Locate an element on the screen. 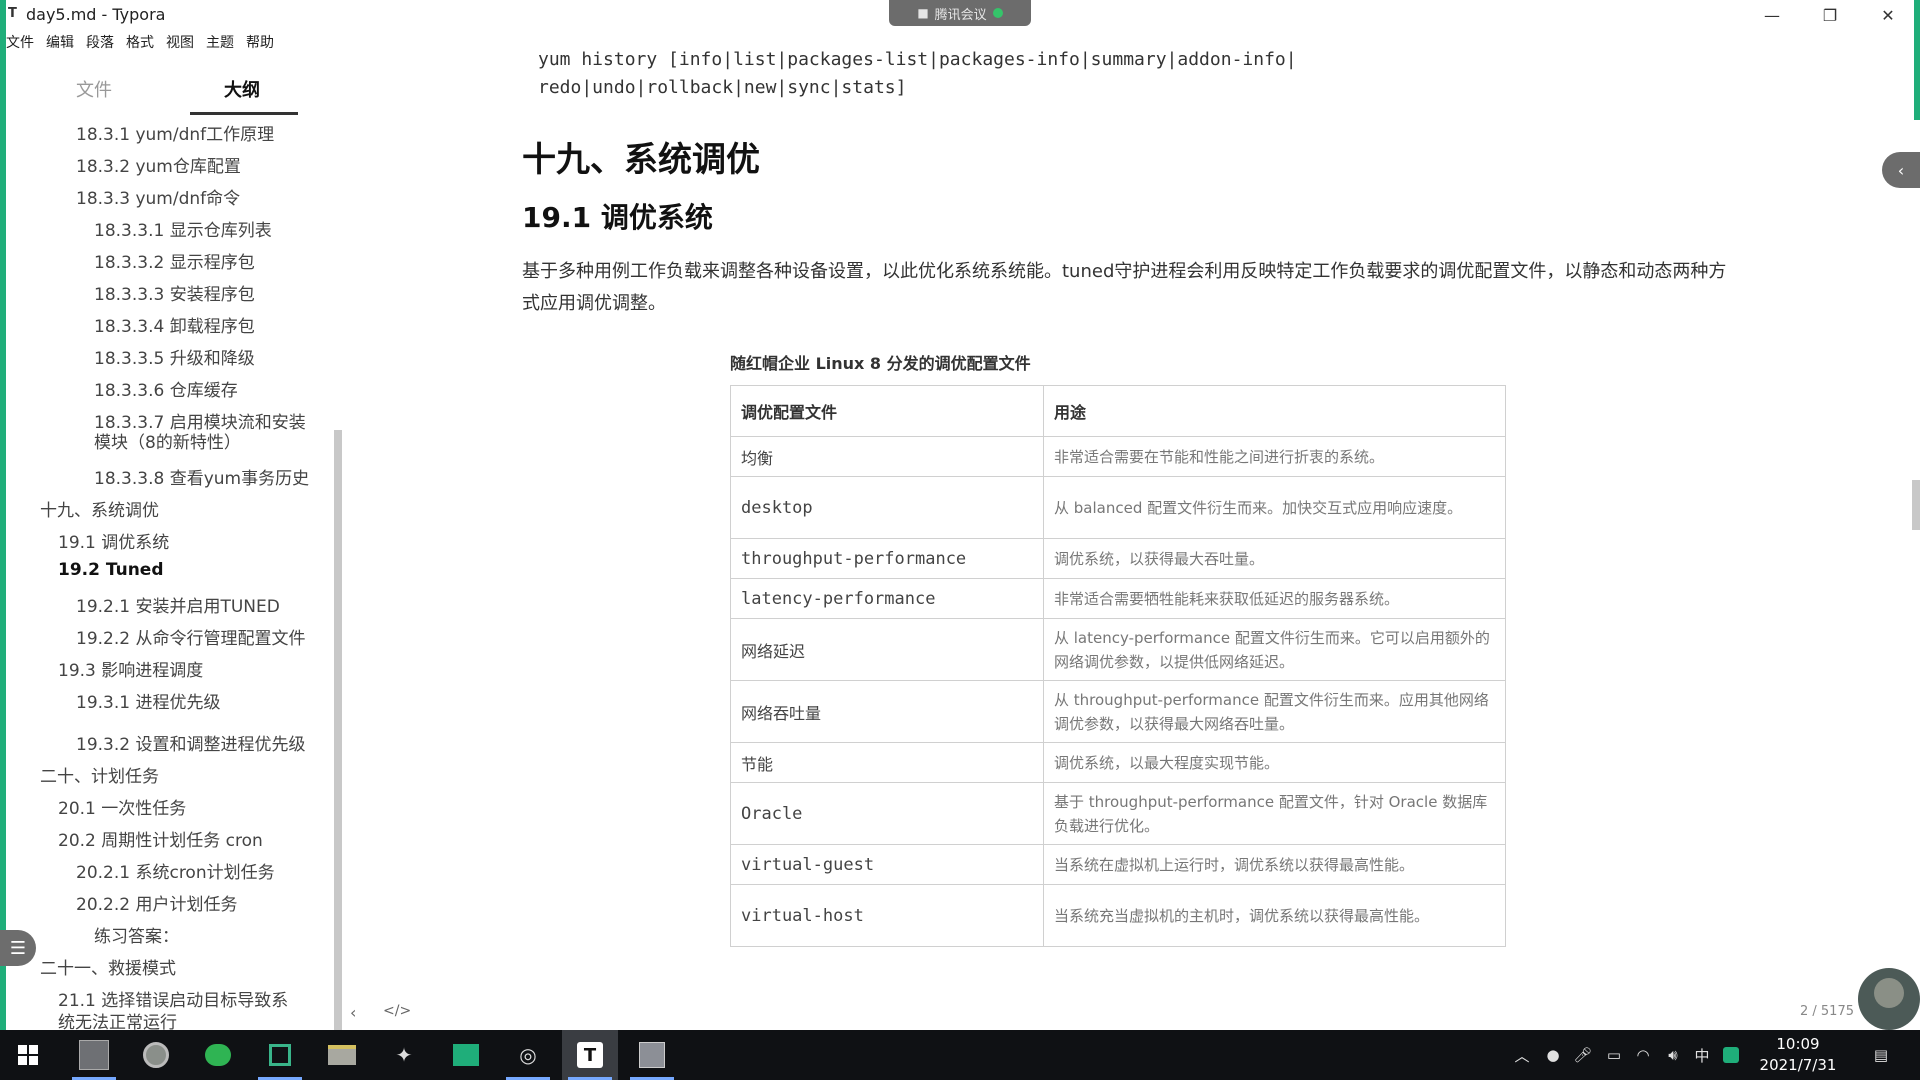  table-row: desktop 从 balanced 配置文件衍生而来。加快交互式应用响应速度。 is located at coordinates (1118, 507).